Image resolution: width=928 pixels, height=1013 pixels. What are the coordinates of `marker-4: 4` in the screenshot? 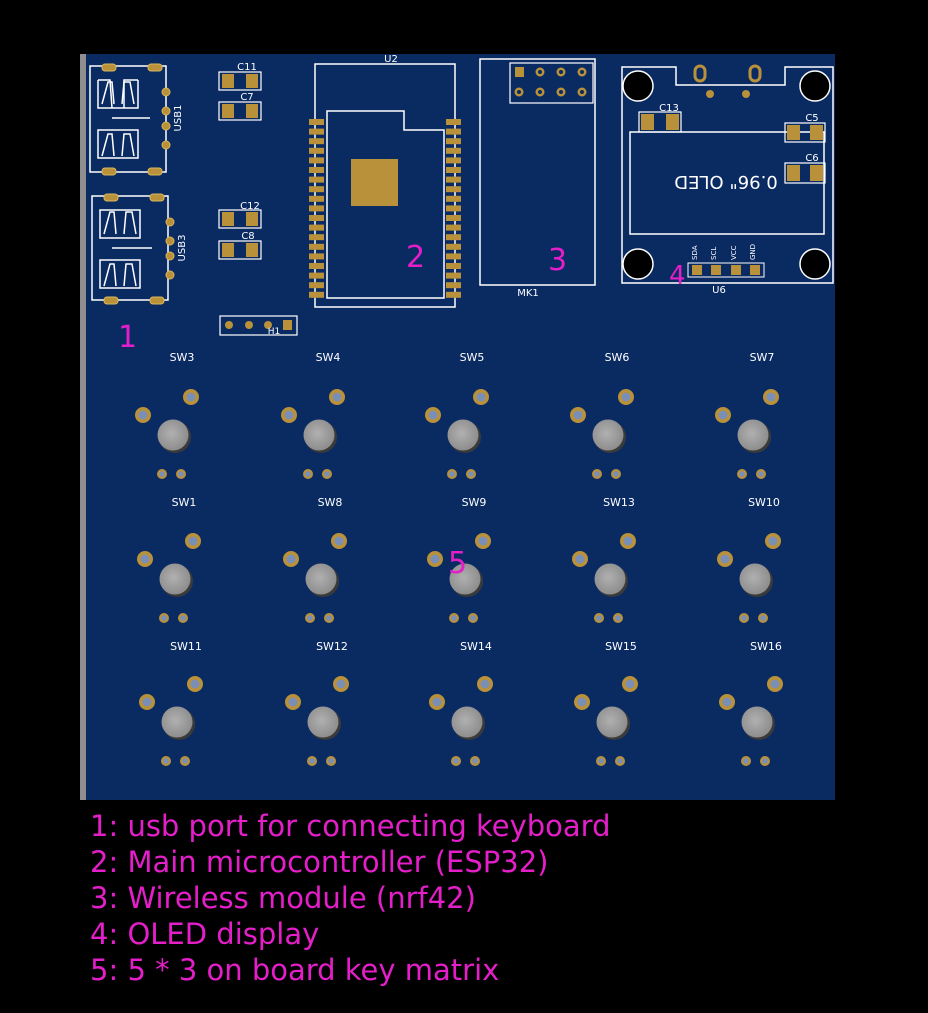 It's located at (677, 276).